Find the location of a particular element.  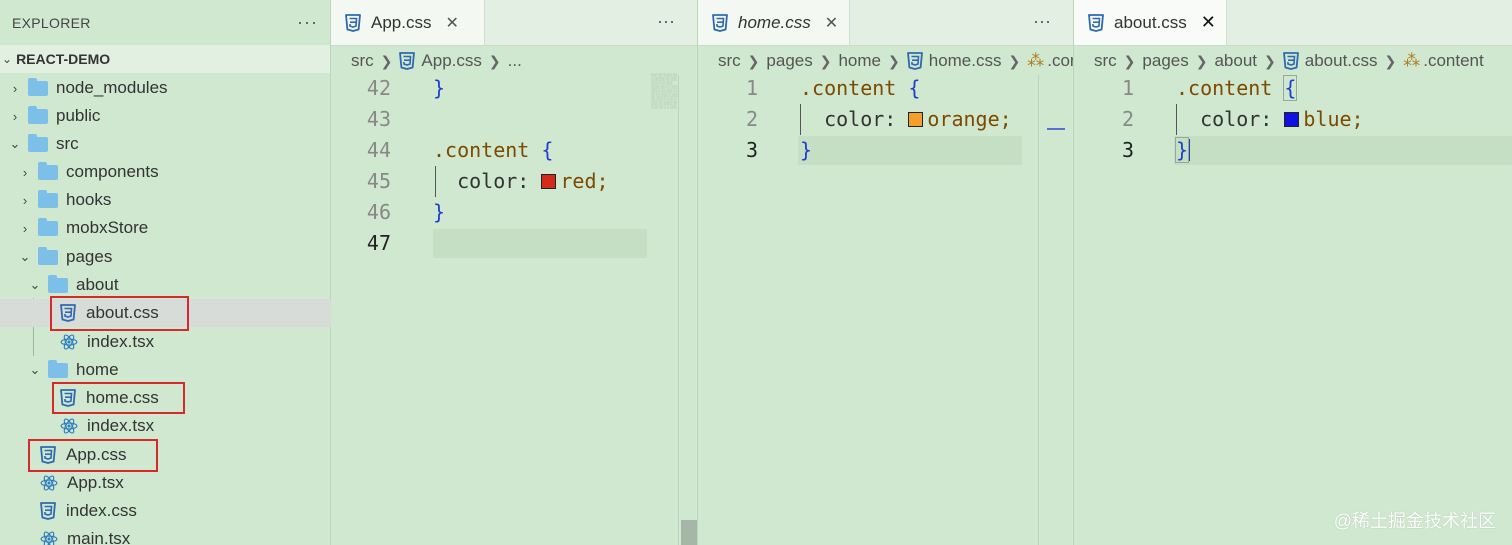

code-line: 43 is located at coordinates (514, 119).